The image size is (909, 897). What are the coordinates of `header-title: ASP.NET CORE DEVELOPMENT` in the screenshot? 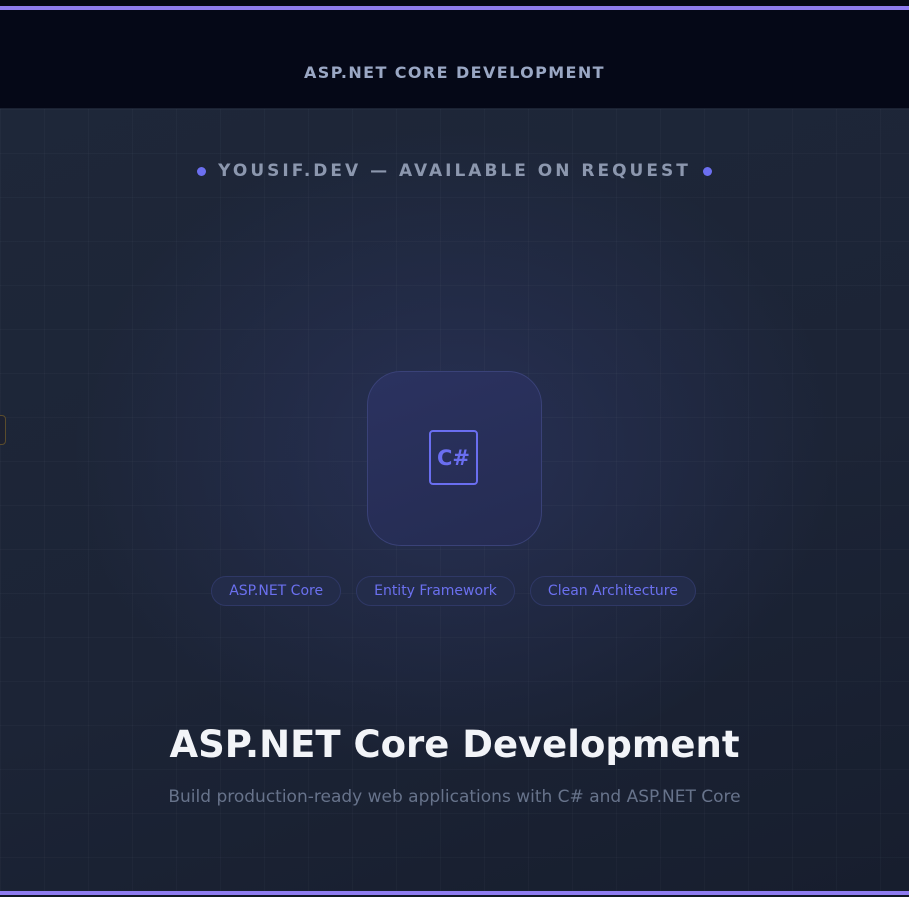 It's located at (454, 72).